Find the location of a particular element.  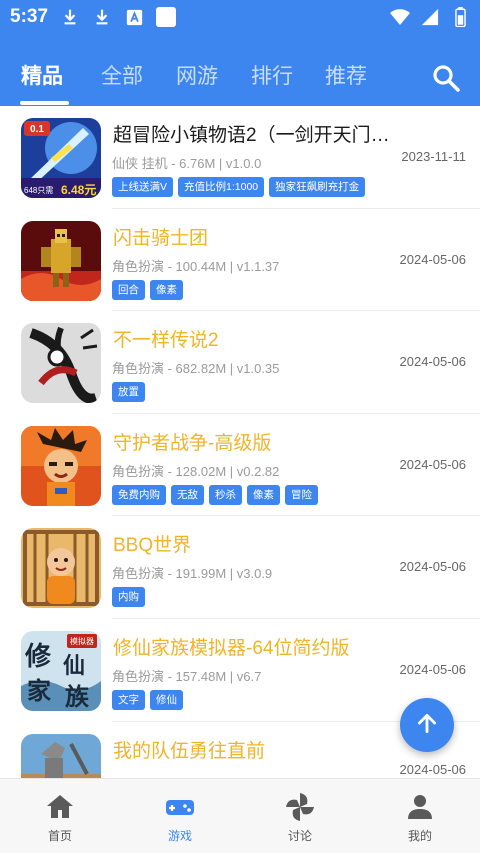

game-tags: 上线送满V 充值比例1:1000 独家狂飙刷充打金 is located at coordinates (239, 187).